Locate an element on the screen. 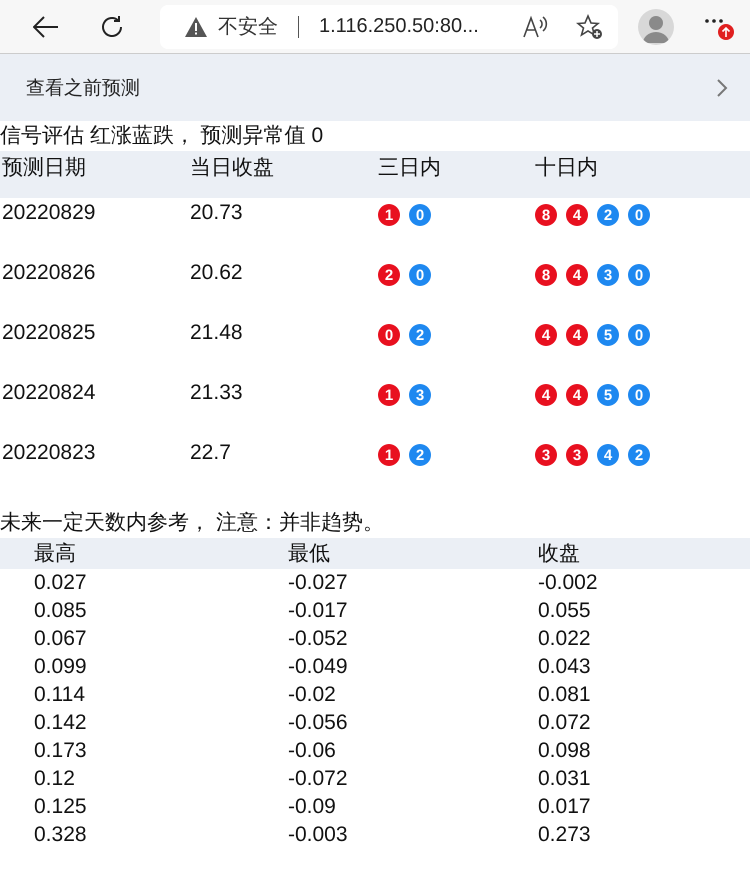  column-header: 最低 is located at coordinates (309, 554).